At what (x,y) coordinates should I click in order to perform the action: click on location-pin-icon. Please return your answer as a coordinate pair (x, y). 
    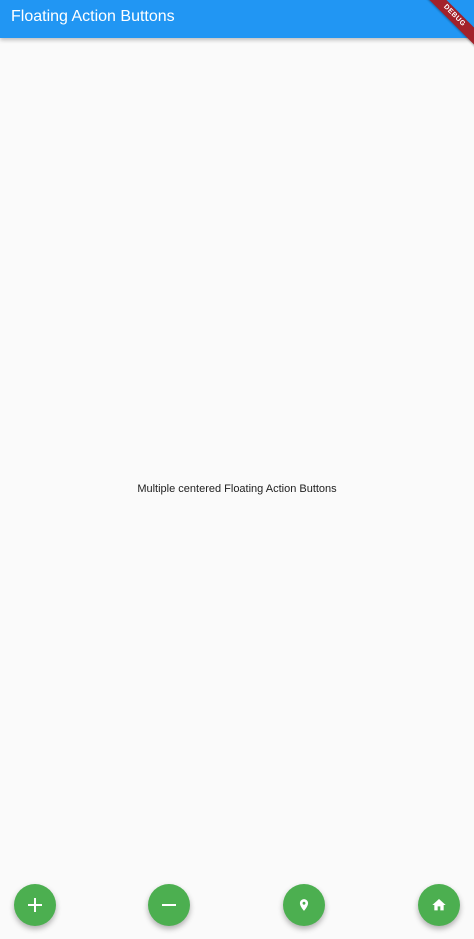
    Looking at the image, I should click on (304, 905).